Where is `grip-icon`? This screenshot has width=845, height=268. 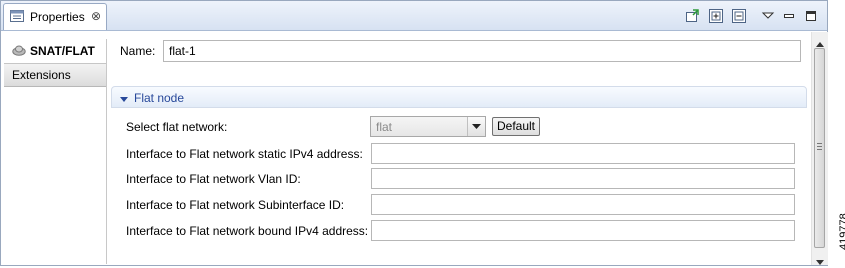
grip-icon is located at coordinates (819, 147).